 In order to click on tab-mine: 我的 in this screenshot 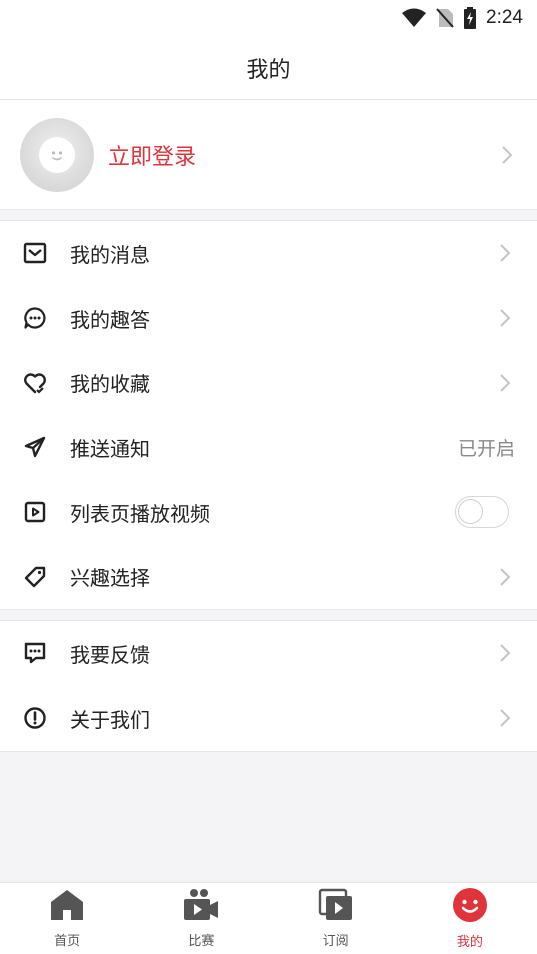, I will do `click(470, 918)`.